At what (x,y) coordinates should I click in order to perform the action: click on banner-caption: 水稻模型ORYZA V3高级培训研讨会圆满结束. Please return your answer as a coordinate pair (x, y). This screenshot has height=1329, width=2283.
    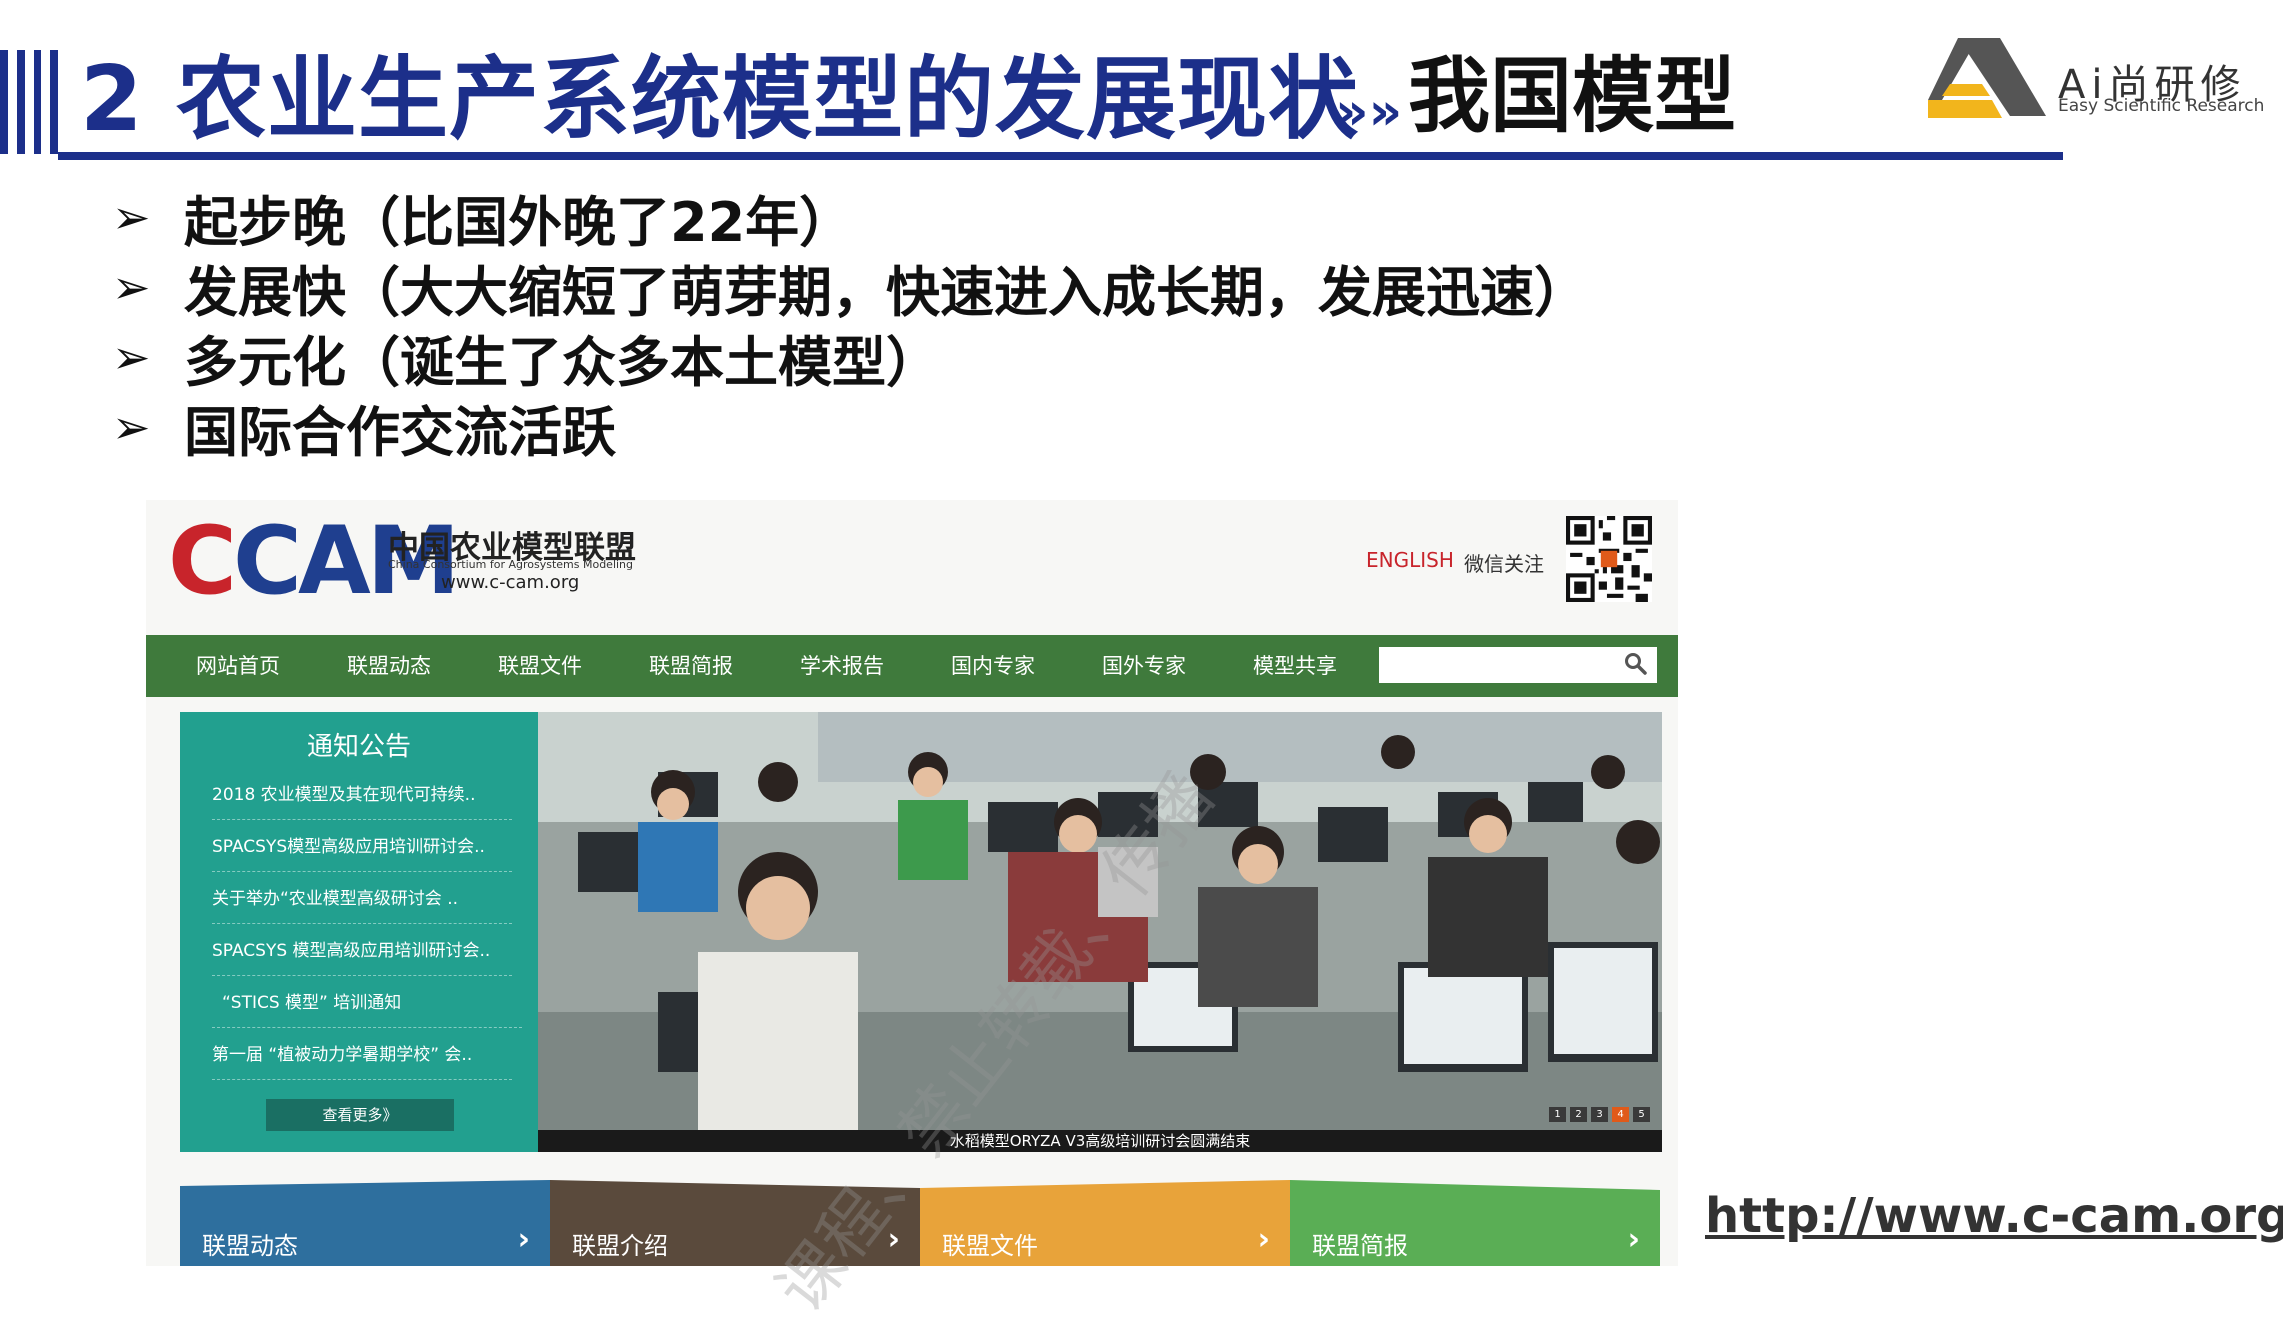
    Looking at the image, I should click on (1100, 1141).